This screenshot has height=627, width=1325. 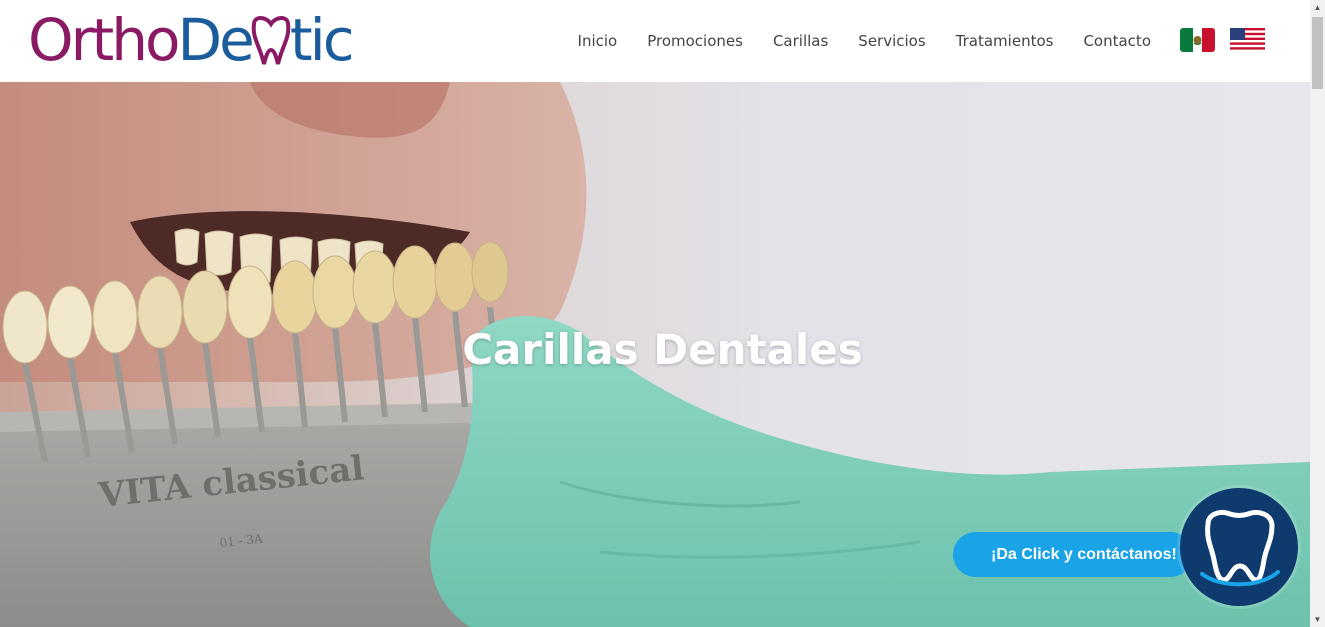 What do you see at coordinates (322, 40) in the screenshot?
I see `logo-text-part2b: tic` at bounding box center [322, 40].